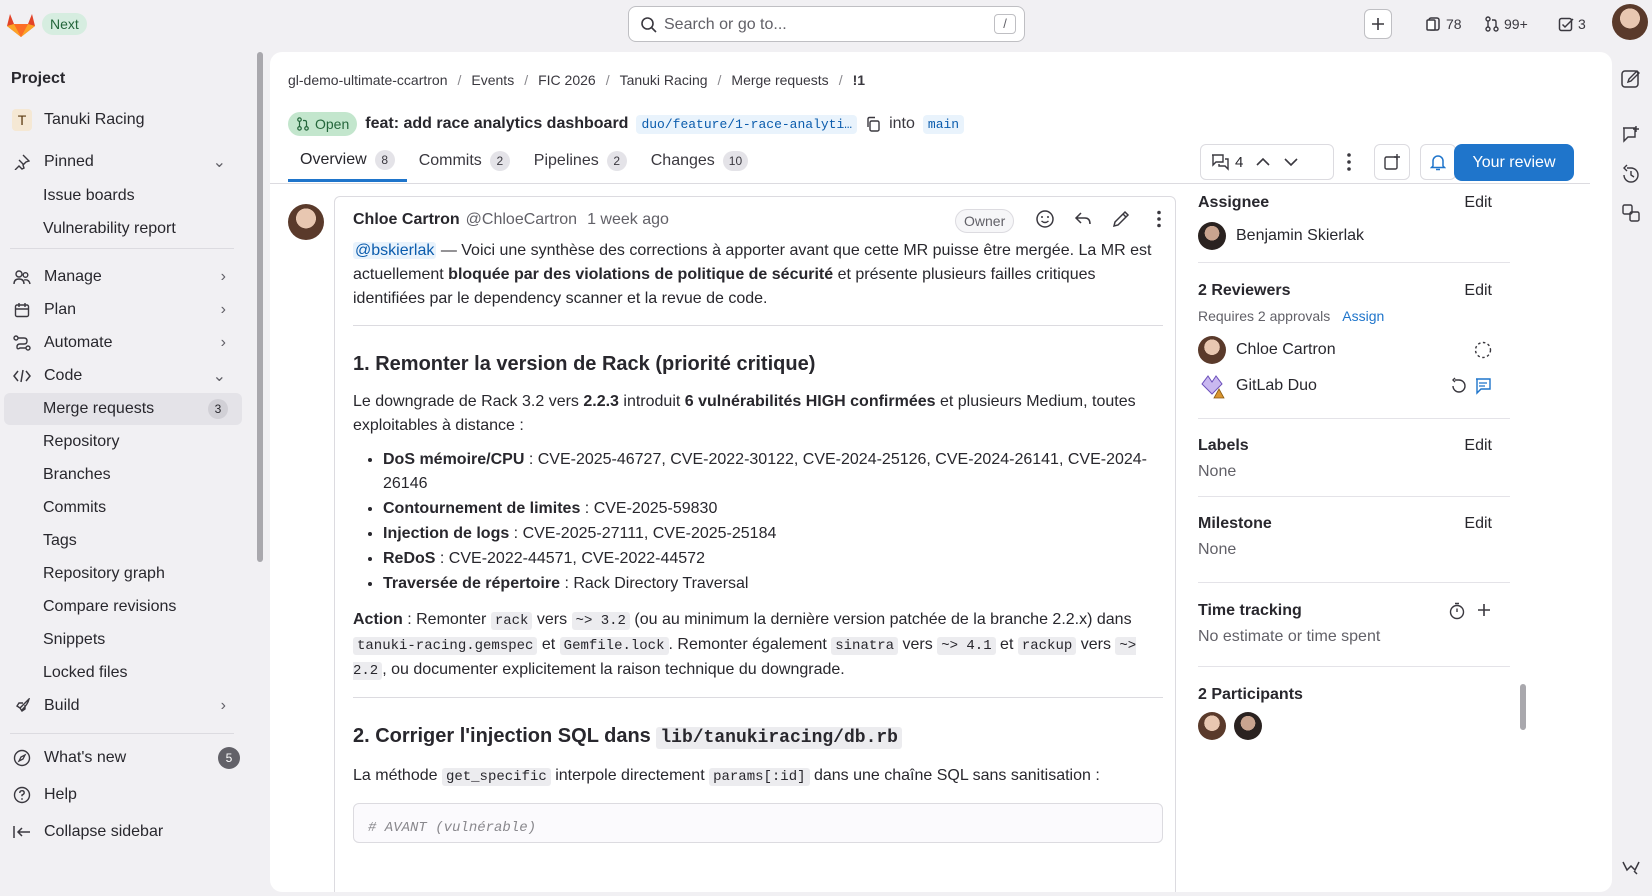 This screenshot has width=1652, height=896. I want to click on calendar-icon, so click(22, 310).